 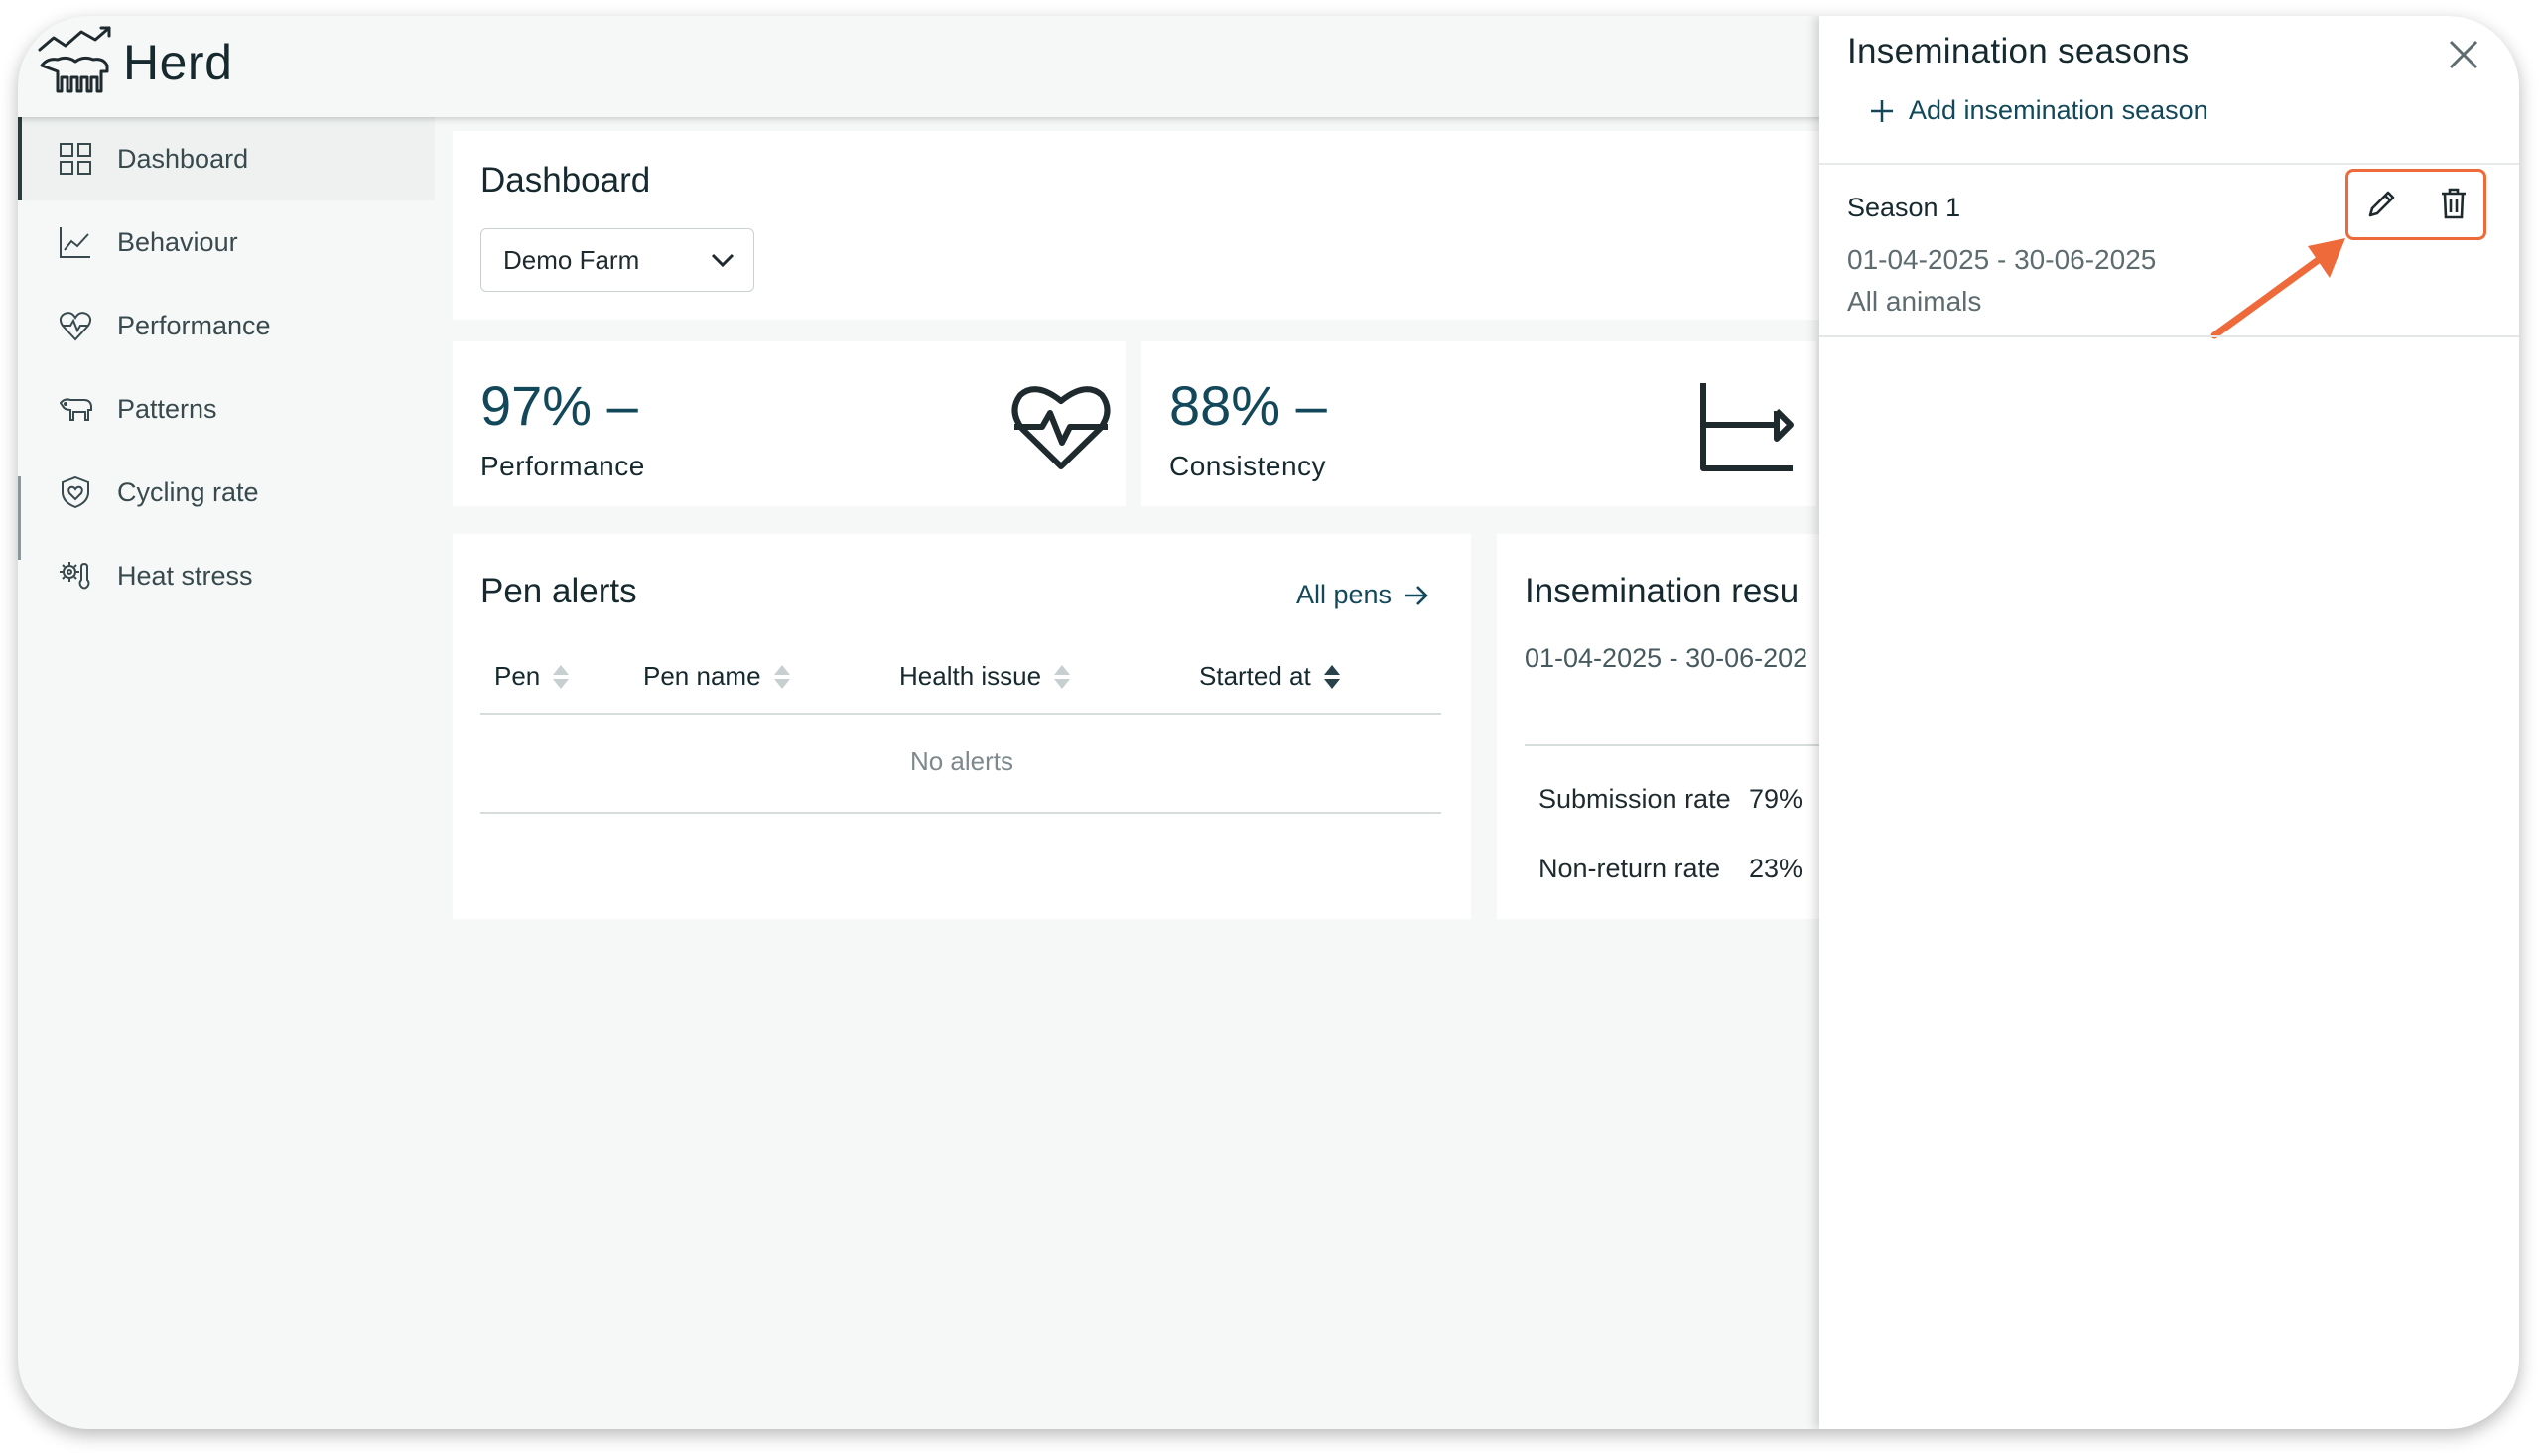 I want to click on sidebar-item-heat-stress: Heat stress, so click(x=226, y=575).